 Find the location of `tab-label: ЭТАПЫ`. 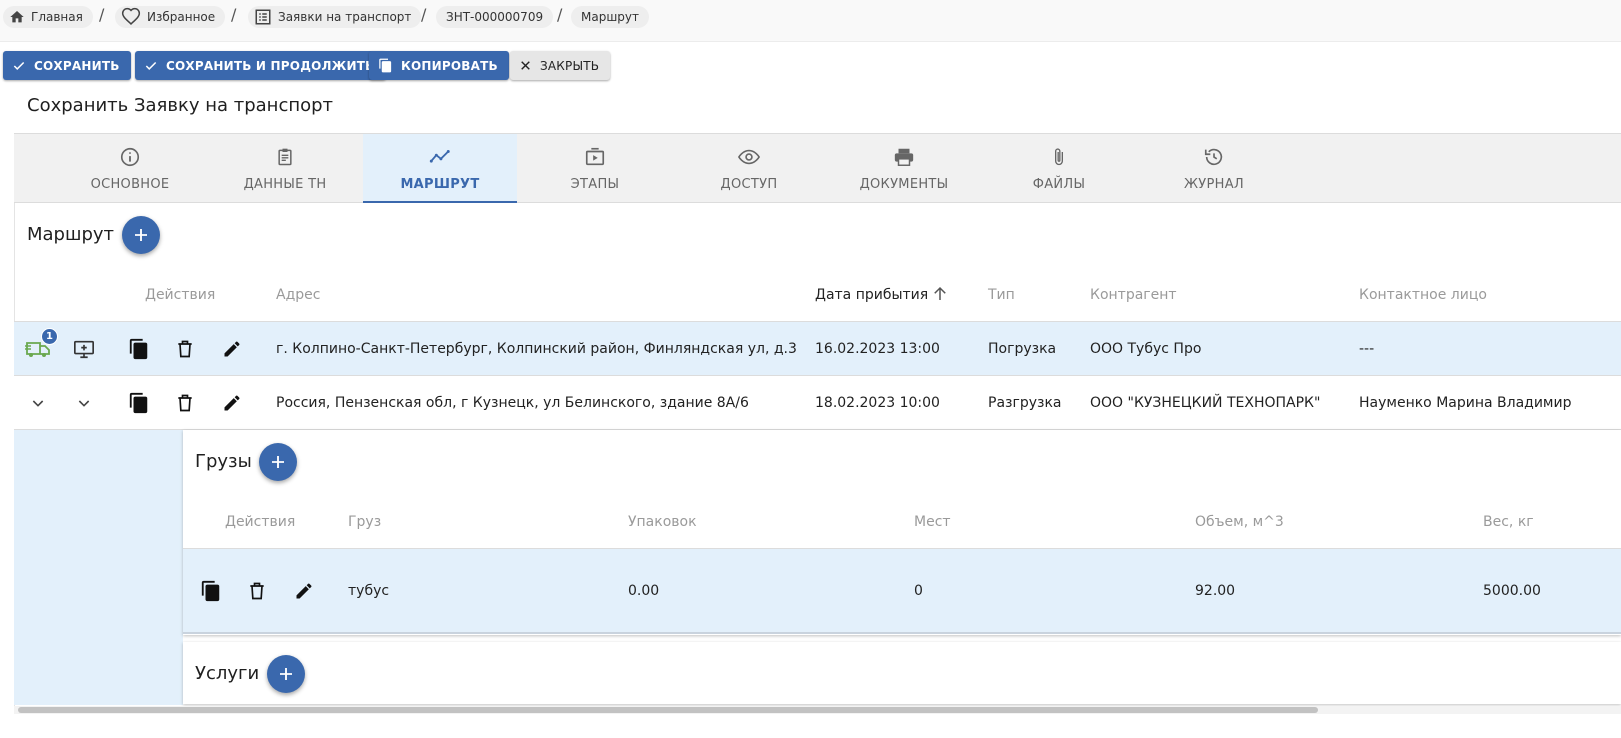

tab-label: ЭТАПЫ is located at coordinates (595, 184).